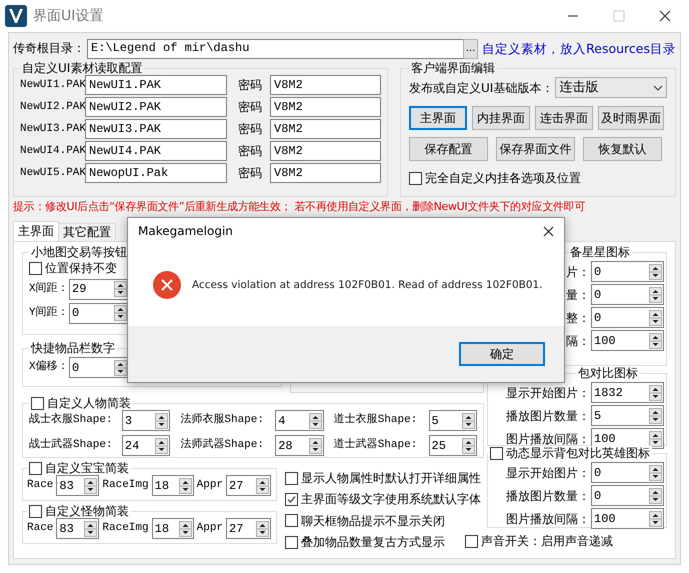 The height and width of the screenshot is (573, 689). What do you see at coordinates (608, 373) in the screenshot?
I see `group-title: 包对比图标` at bounding box center [608, 373].